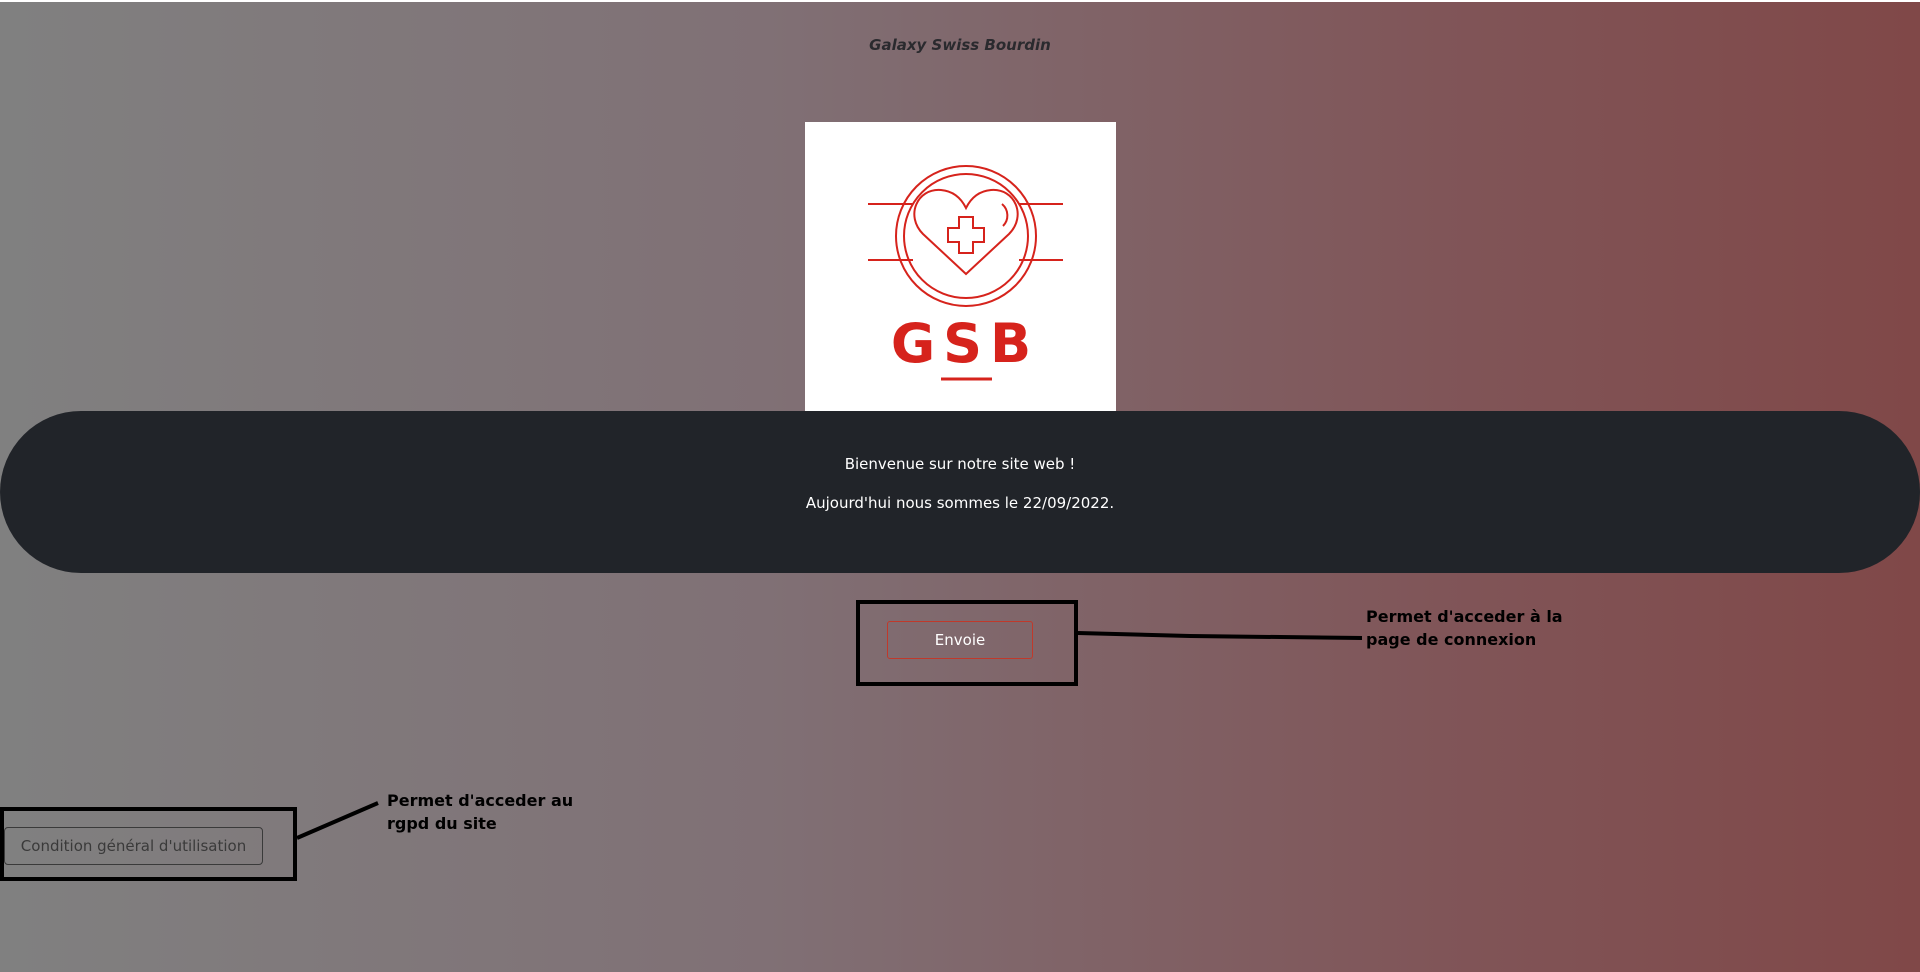 The image size is (1920, 972). I want to click on date-message: Aujourd'hui nous sommes le 22/09/2022., so click(960, 503).